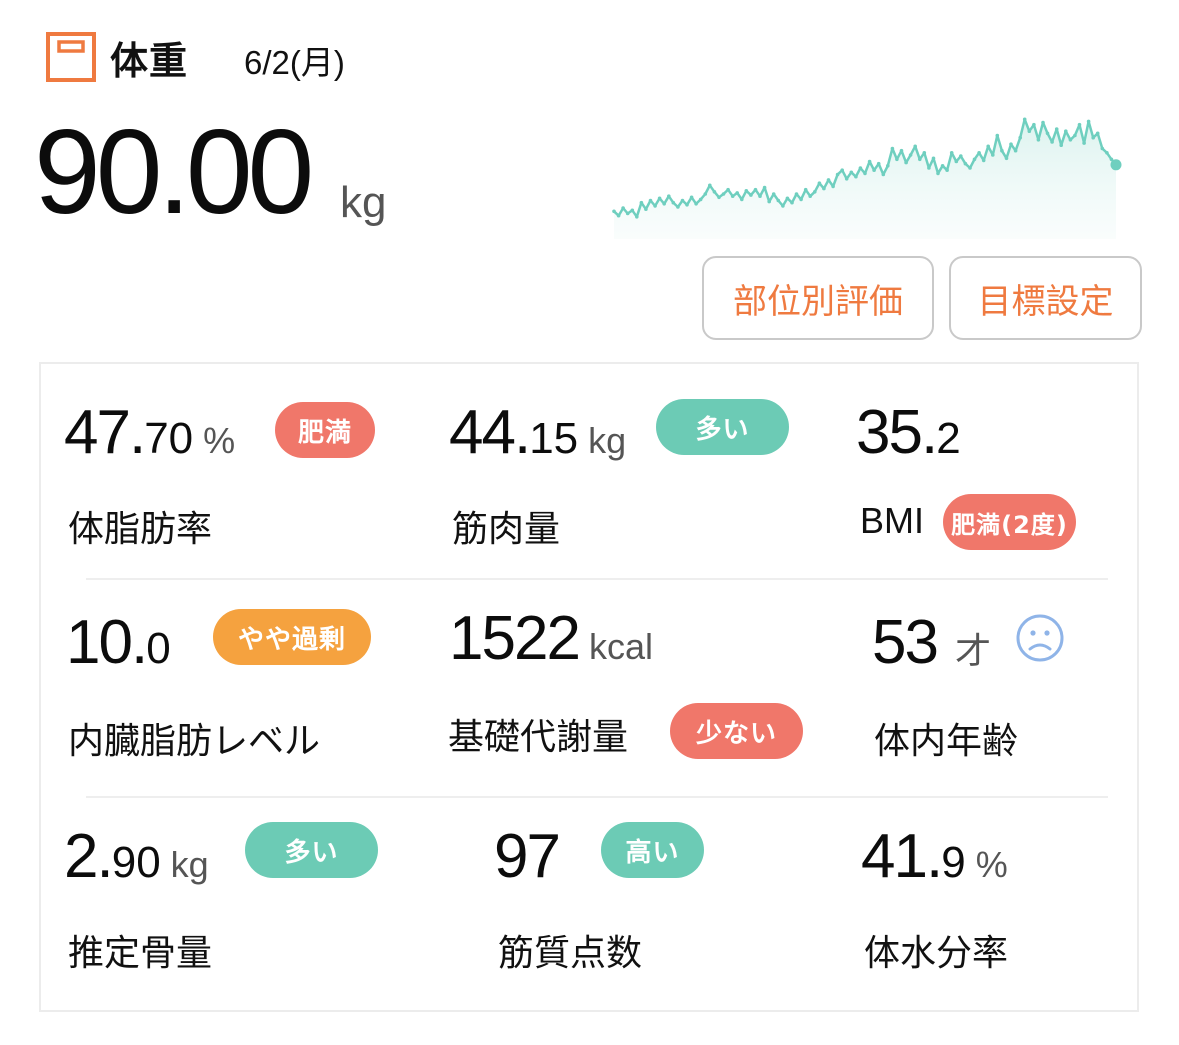  I want to click on body-water-value: 41.9%, so click(934, 857).